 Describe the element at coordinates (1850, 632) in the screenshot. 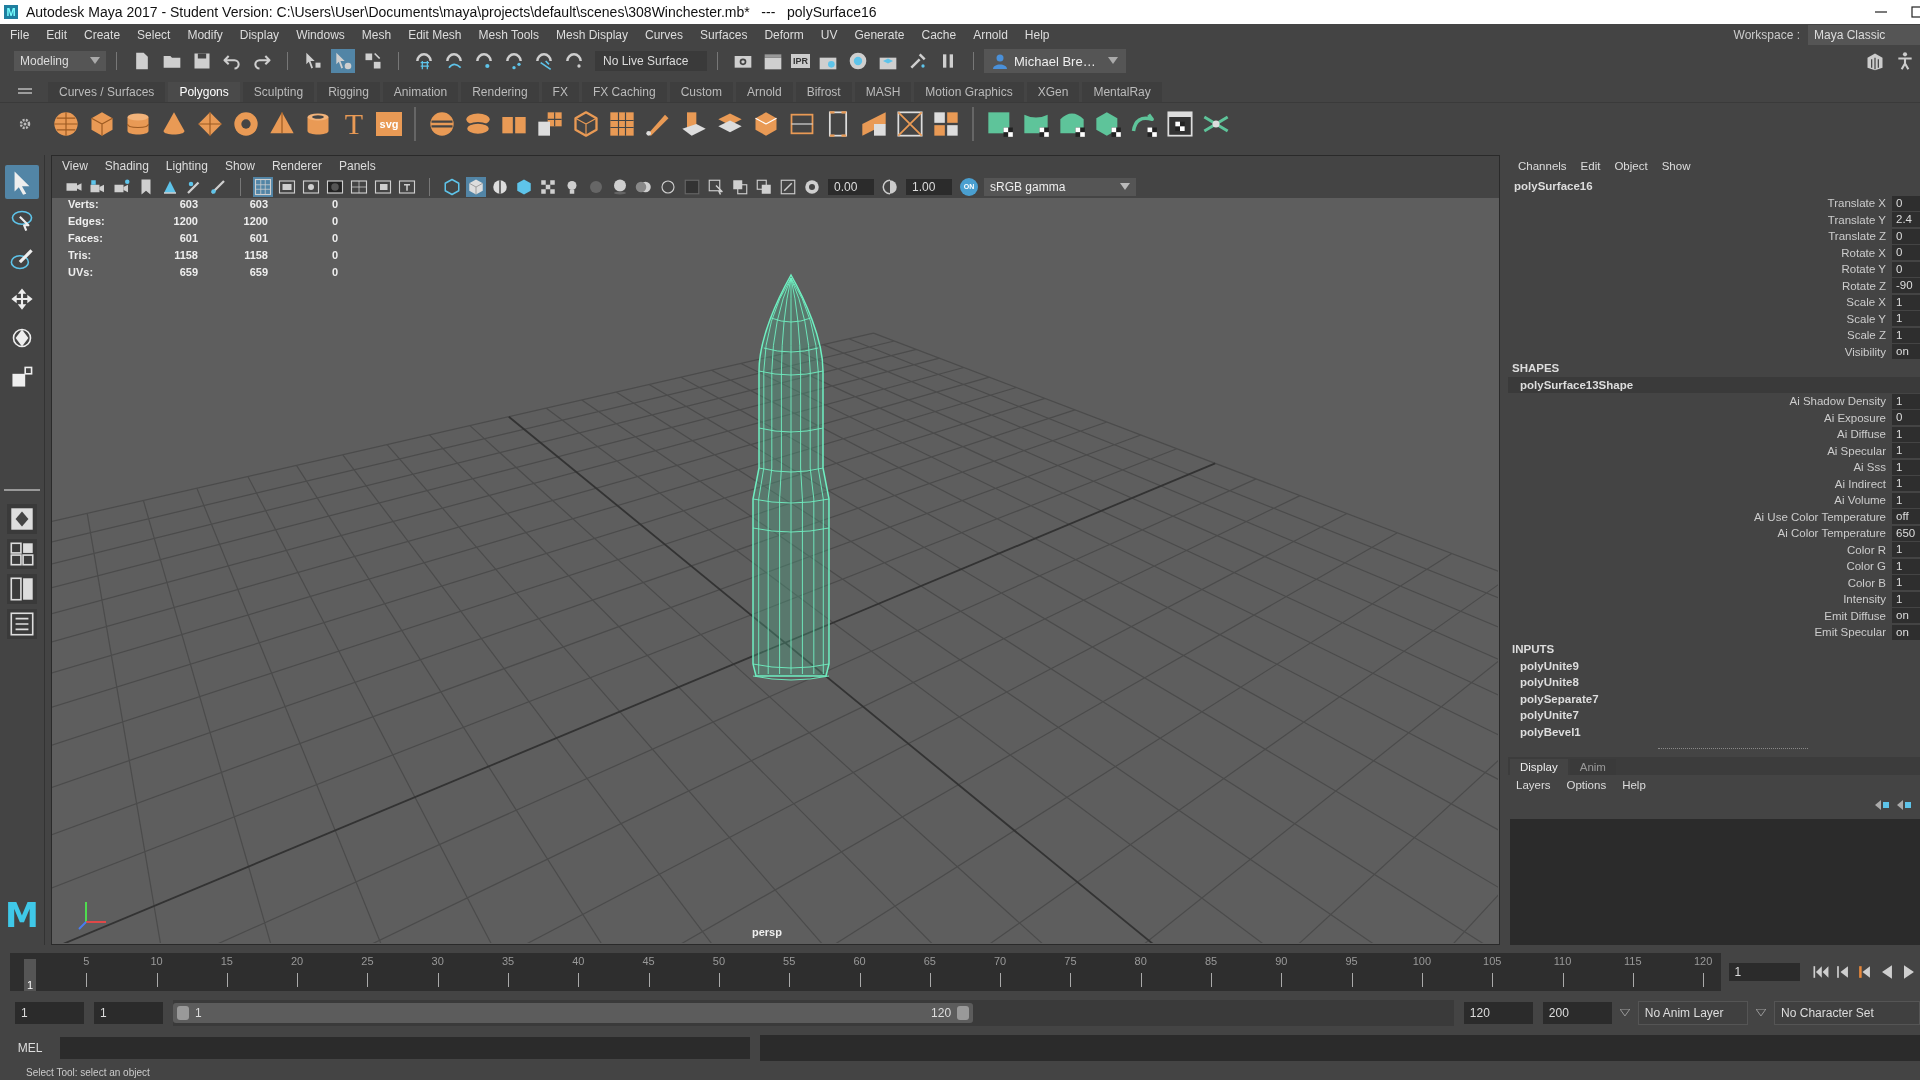

I see `channel-name: Emit Specular` at that location.